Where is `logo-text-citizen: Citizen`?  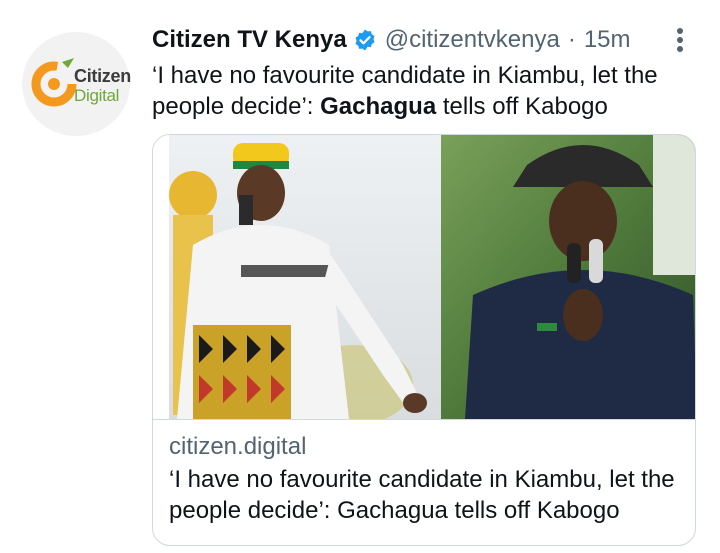
logo-text-citizen: Citizen is located at coordinates (102, 76).